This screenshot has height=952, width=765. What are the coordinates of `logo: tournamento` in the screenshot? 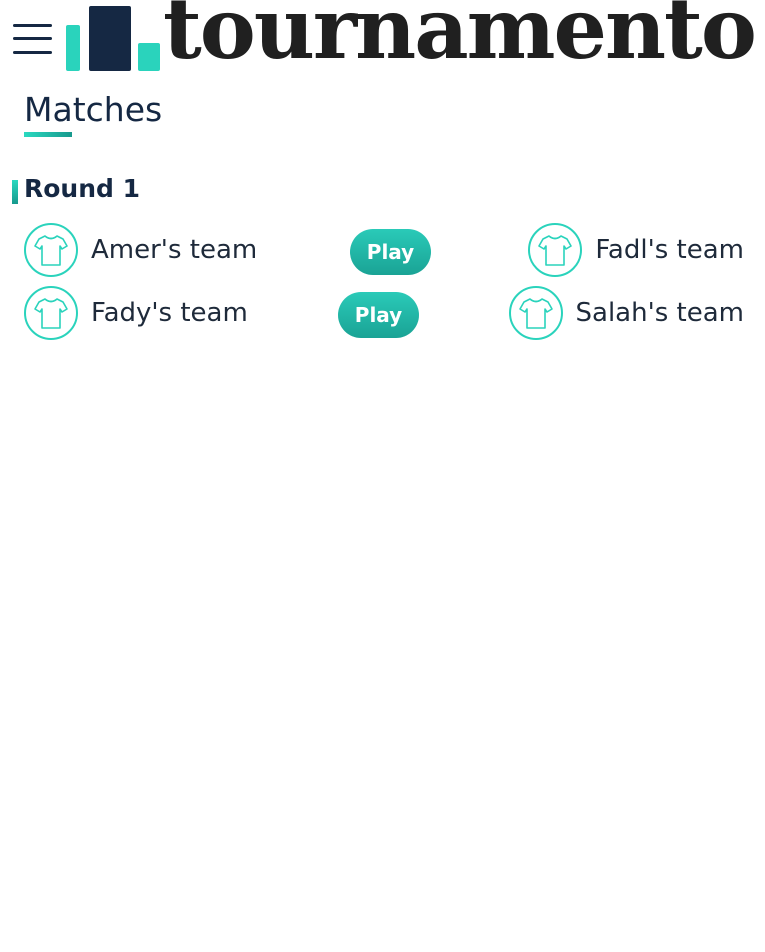 It's located at (415, 37).